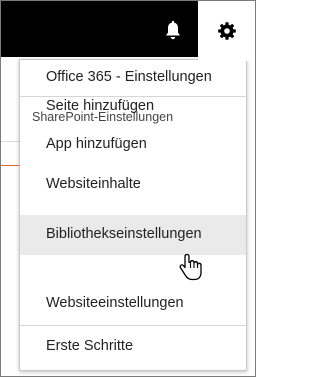  Describe the element at coordinates (124, 234) in the screenshot. I see `menu-item-label: Bibliothekseinstellungen` at that location.